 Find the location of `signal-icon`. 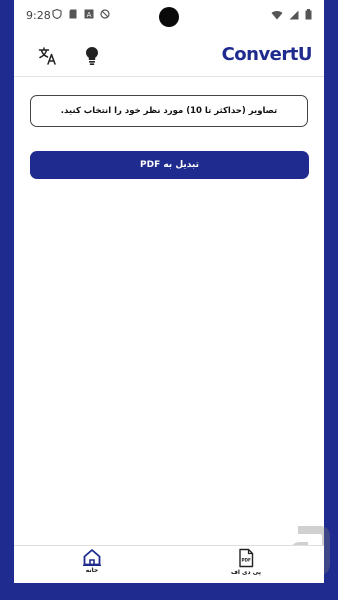

signal-icon is located at coordinates (294, 14).